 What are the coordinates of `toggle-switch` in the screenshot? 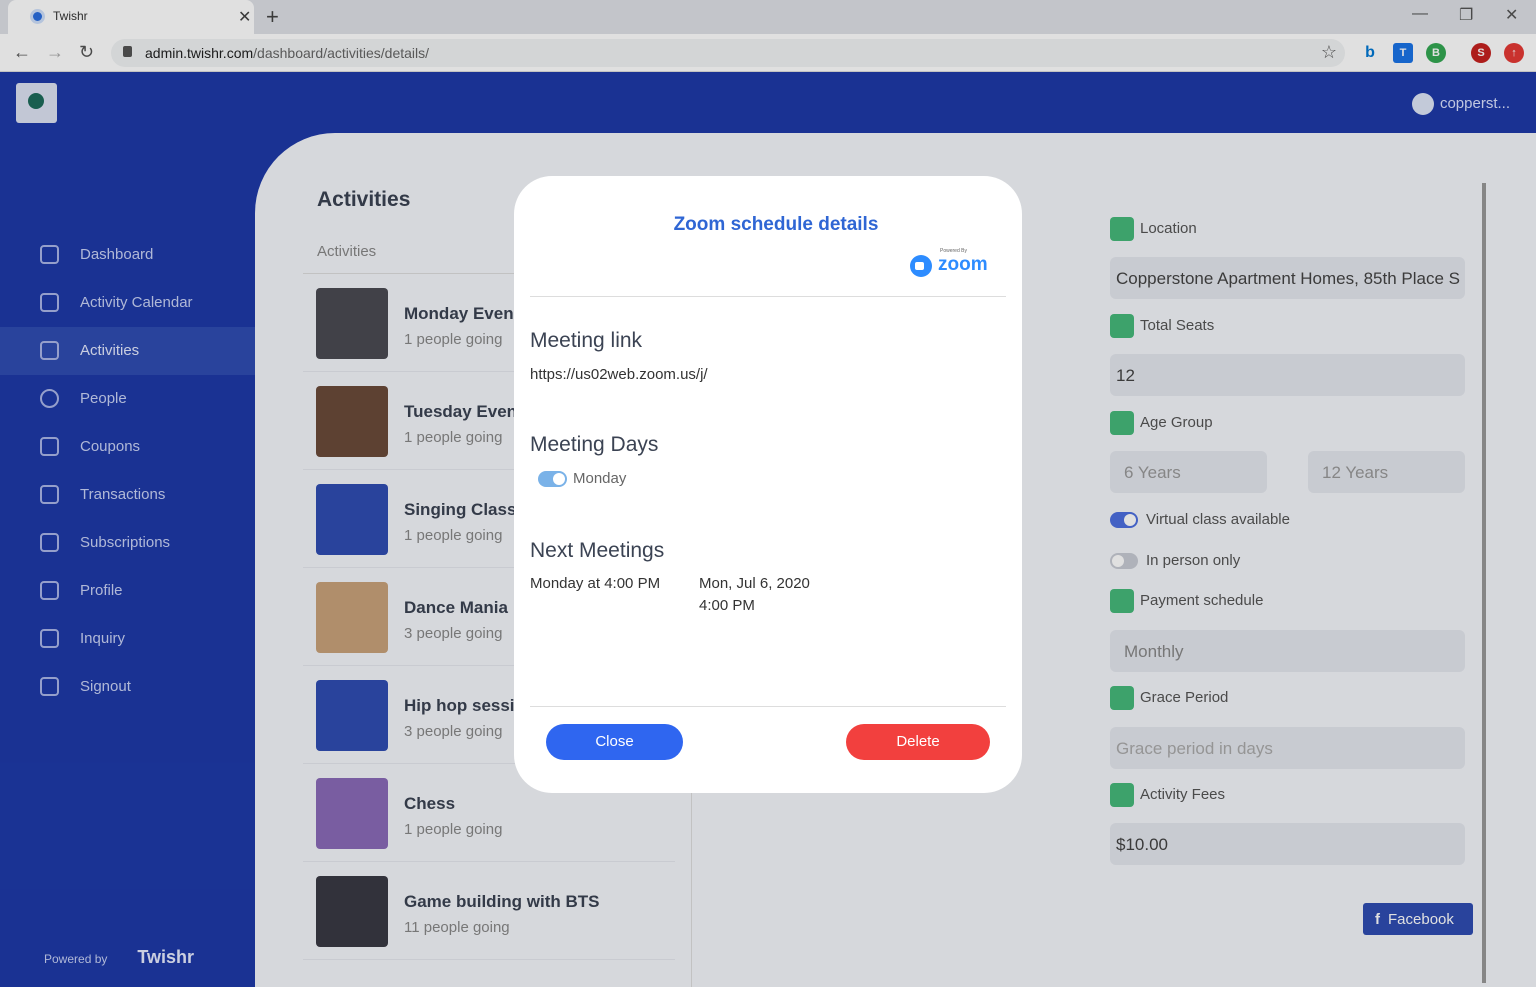 It's located at (552, 479).